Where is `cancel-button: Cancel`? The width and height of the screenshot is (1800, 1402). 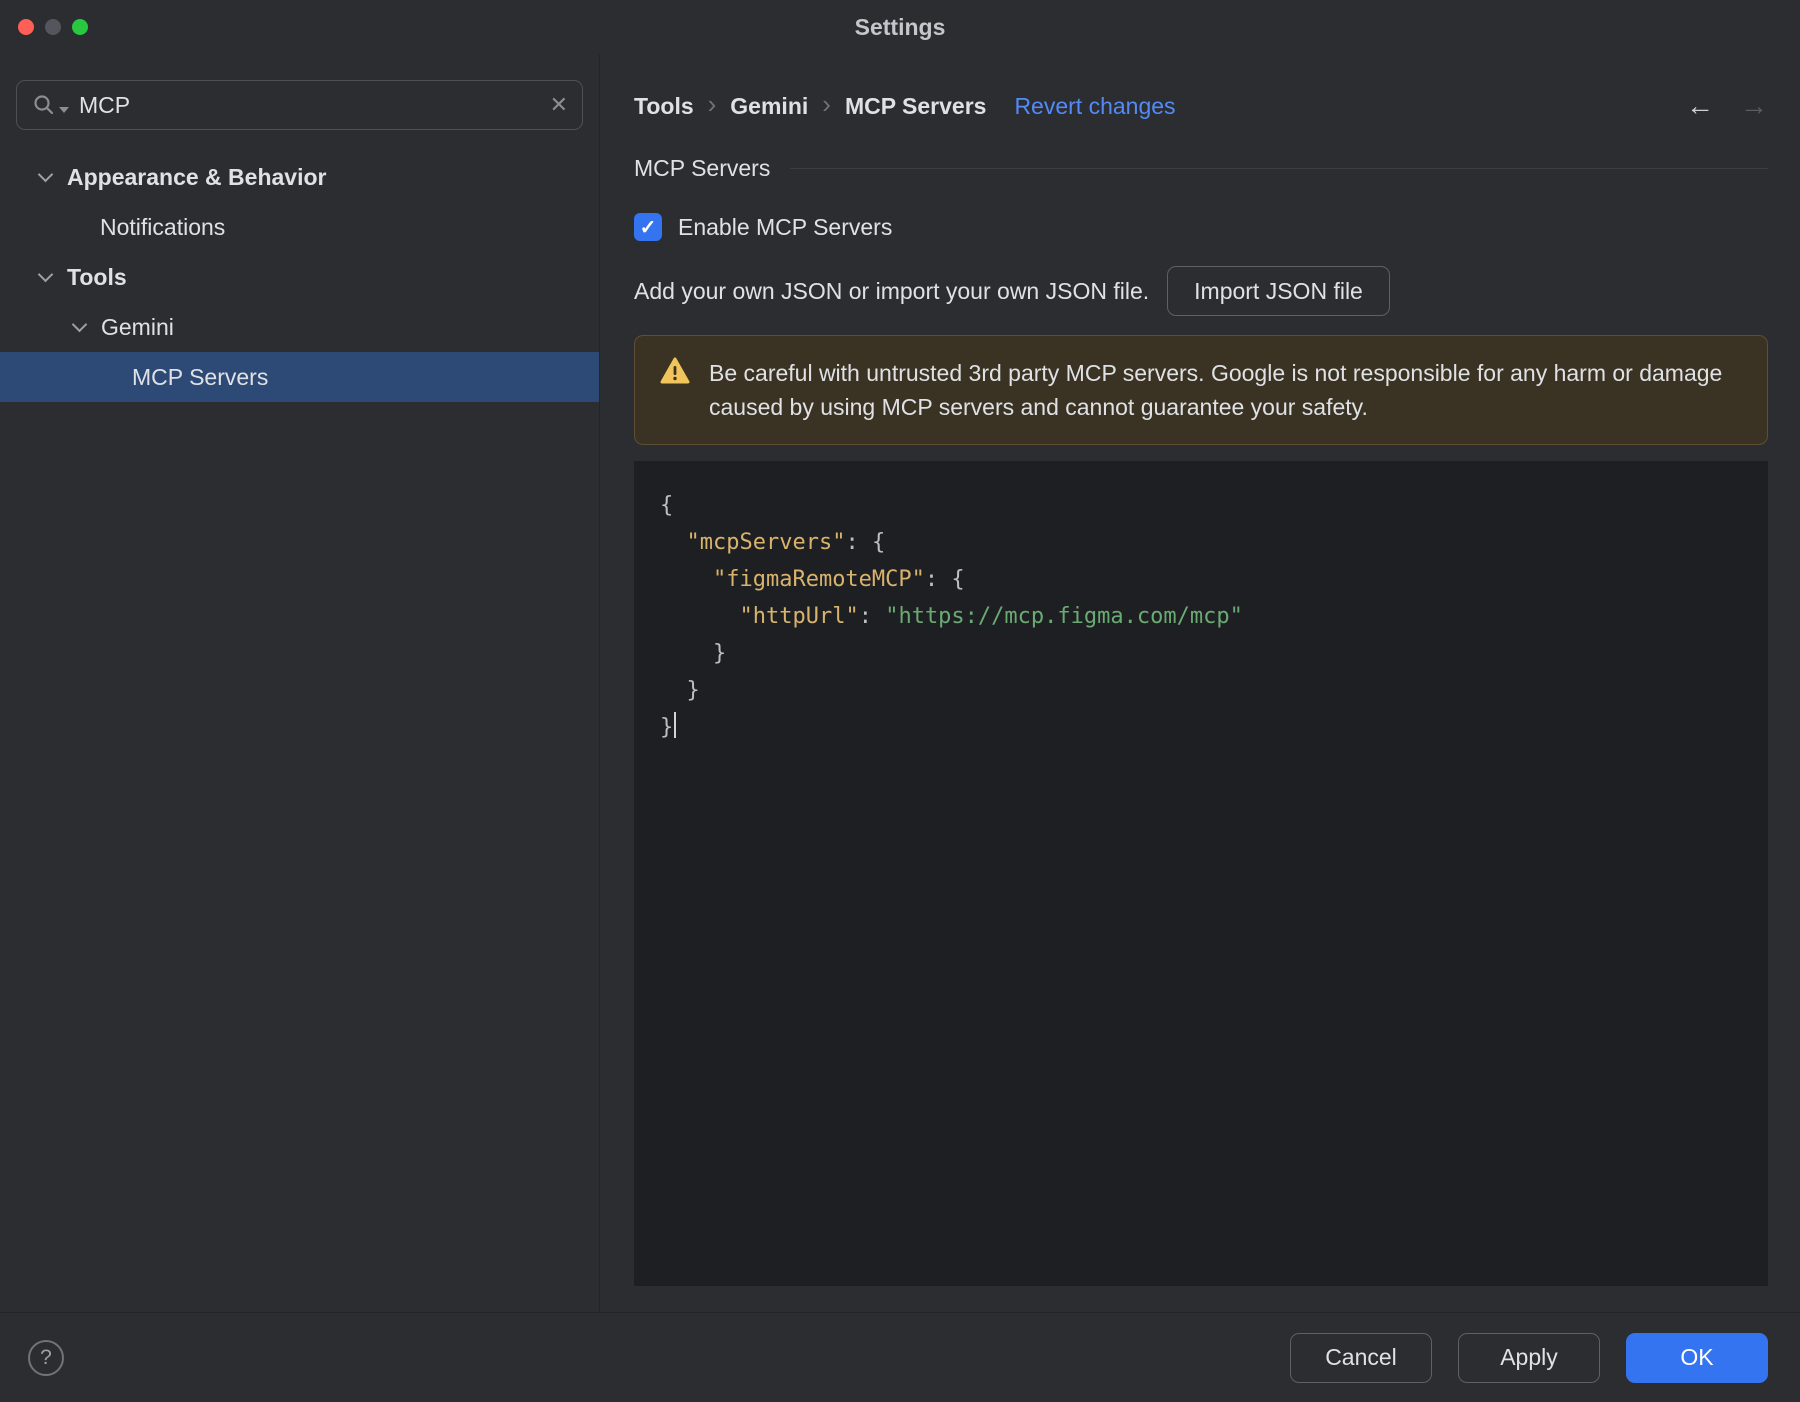 cancel-button: Cancel is located at coordinates (1361, 1357).